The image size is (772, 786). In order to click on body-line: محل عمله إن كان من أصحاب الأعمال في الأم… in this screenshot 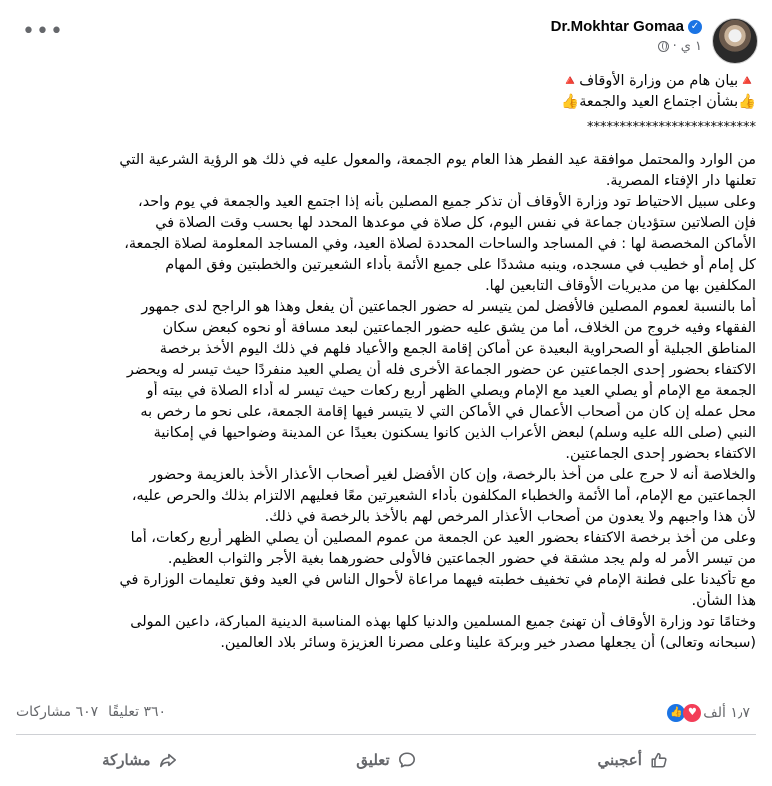, I will do `click(448, 412)`.